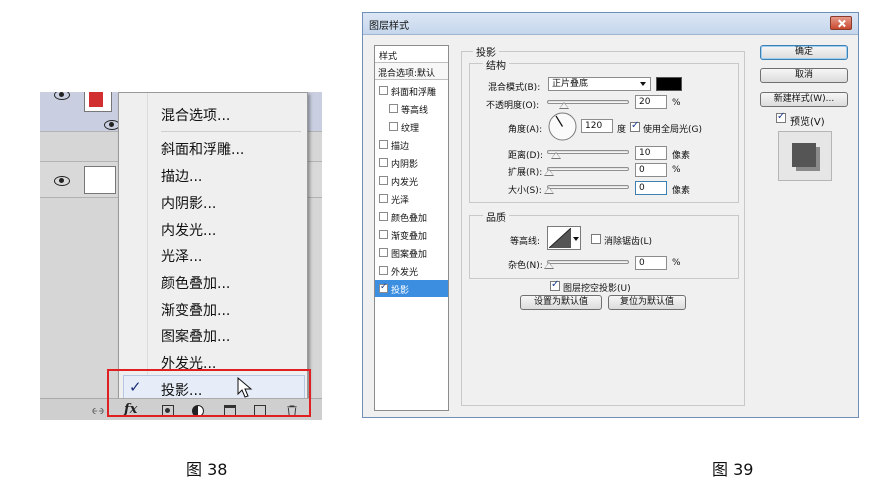 The width and height of the screenshot is (876, 480). I want to click on distance-slider-handle, so click(556, 155).